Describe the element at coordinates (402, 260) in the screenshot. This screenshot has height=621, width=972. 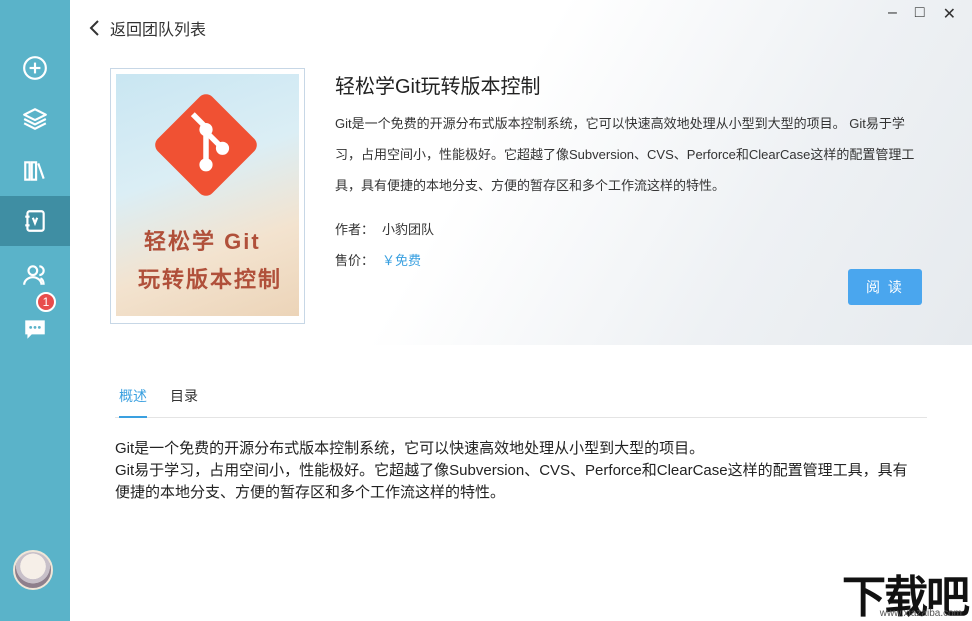
I see `price-value: ￥免费` at that location.